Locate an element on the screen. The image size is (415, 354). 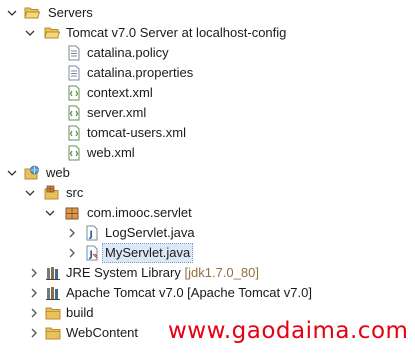
tree-item-java-file: J LogServlet.java is located at coordinates (207, 233).